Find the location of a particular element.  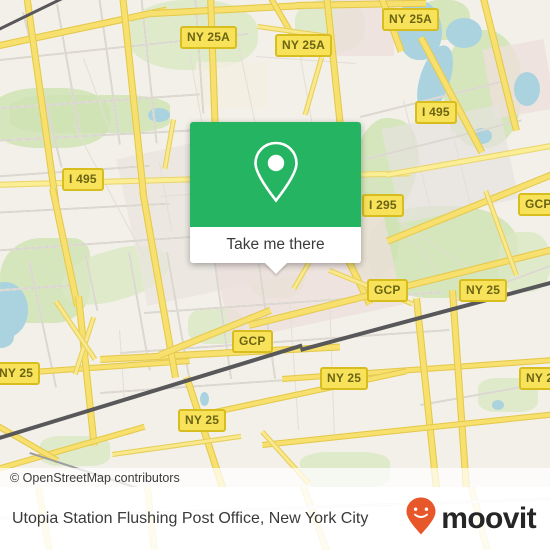

school-area is located at coordinates (232, 85).